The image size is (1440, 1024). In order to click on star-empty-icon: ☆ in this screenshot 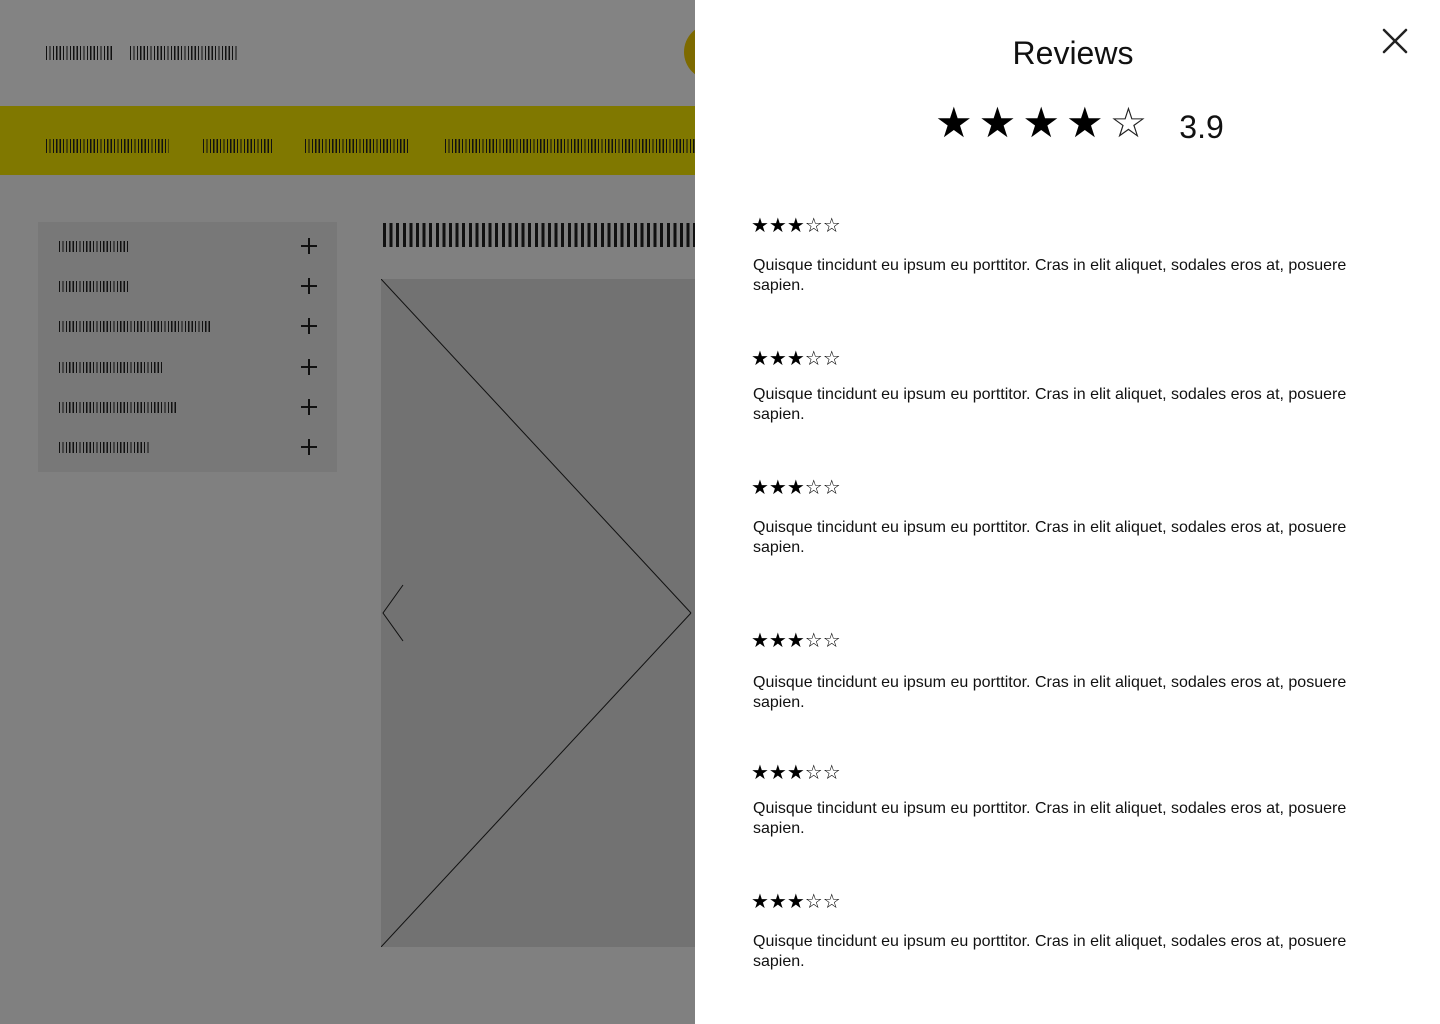, I will do `click(1128, 122)`.